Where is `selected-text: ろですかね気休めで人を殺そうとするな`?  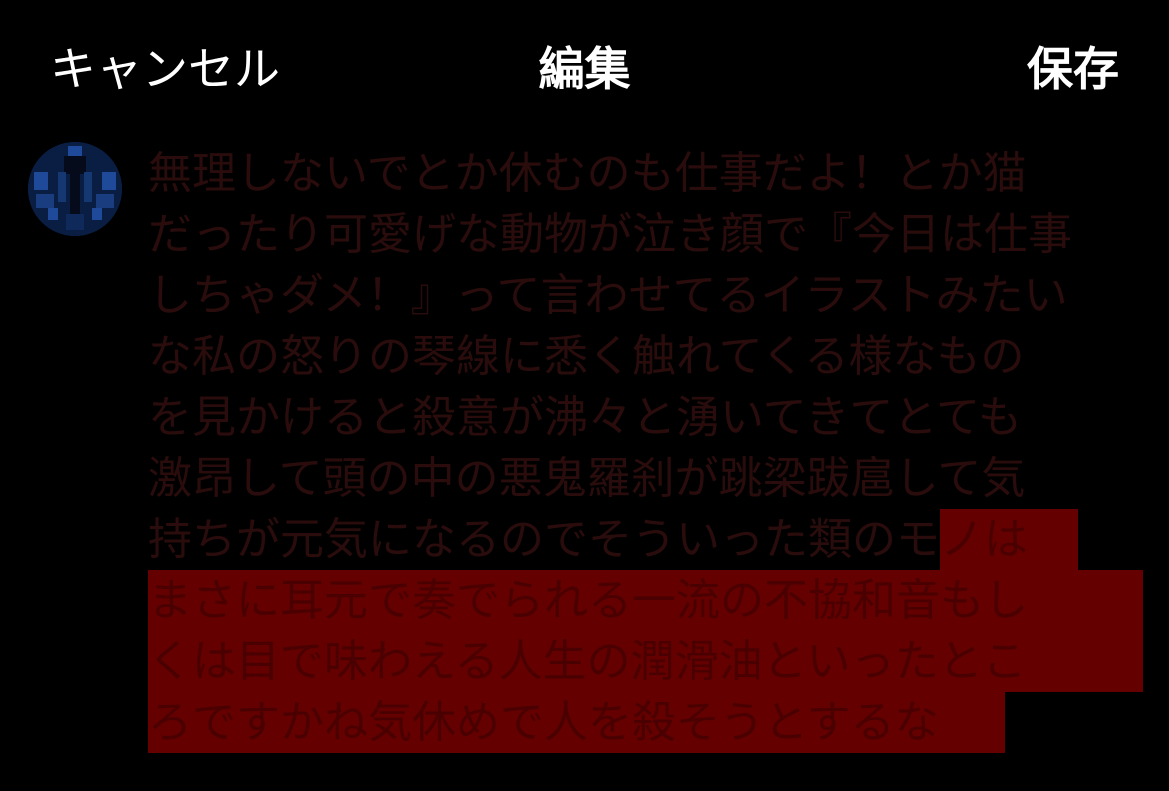 selected-text: ろですかね気休めで人を殺そうとするな is located at coordinates (576, 722).